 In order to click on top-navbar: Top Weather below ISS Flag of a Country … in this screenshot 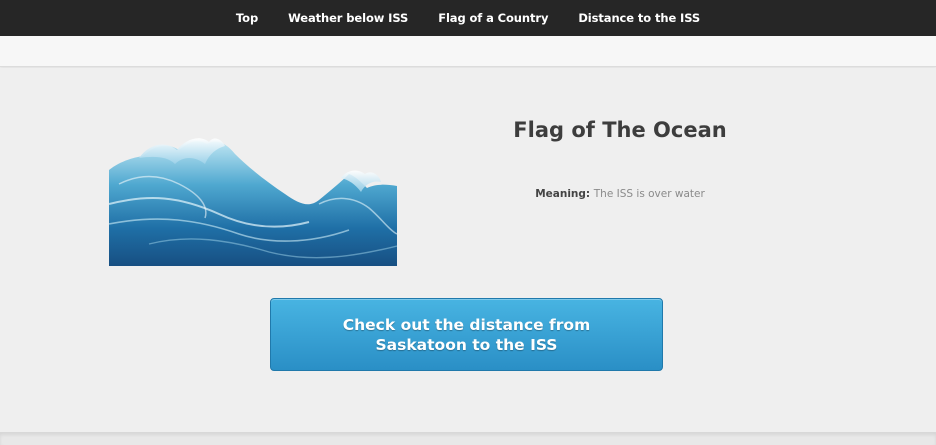, I will do `click(468, 18)`.